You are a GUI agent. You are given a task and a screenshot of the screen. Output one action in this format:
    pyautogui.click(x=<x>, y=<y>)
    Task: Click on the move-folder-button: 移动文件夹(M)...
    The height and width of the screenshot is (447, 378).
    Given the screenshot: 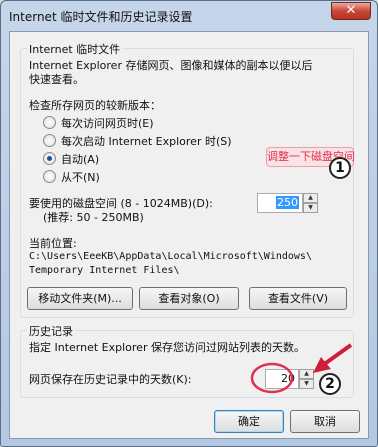 What is the action you would take?
    pyautogui.click(x=80, y=298)
    